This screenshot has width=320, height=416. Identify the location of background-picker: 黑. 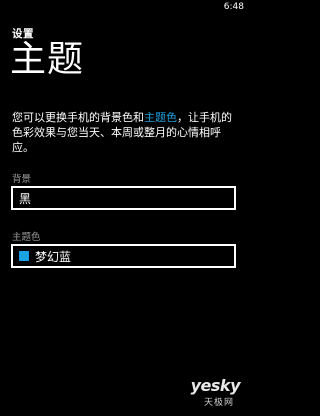
(123, 198).